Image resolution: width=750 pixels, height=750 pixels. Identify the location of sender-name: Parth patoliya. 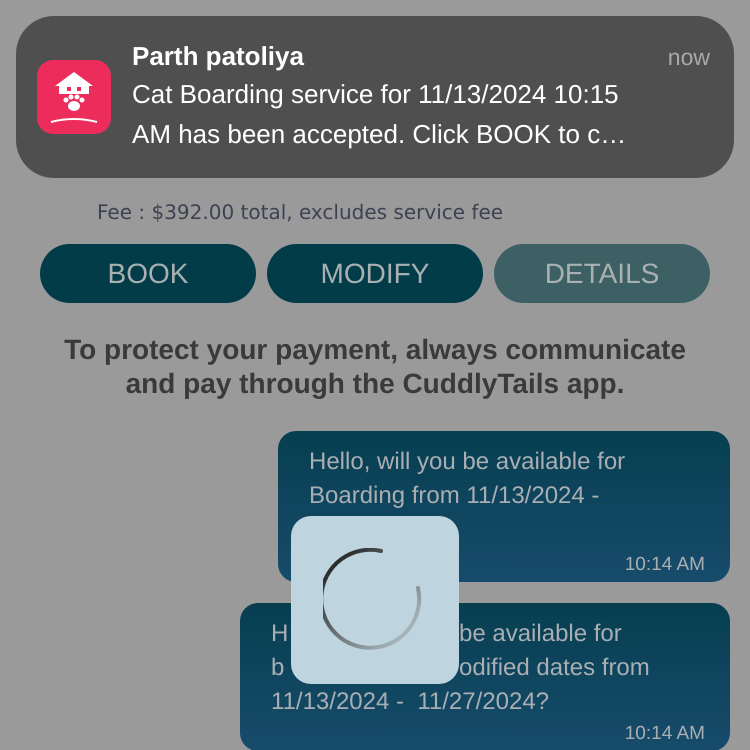
(218, 56).